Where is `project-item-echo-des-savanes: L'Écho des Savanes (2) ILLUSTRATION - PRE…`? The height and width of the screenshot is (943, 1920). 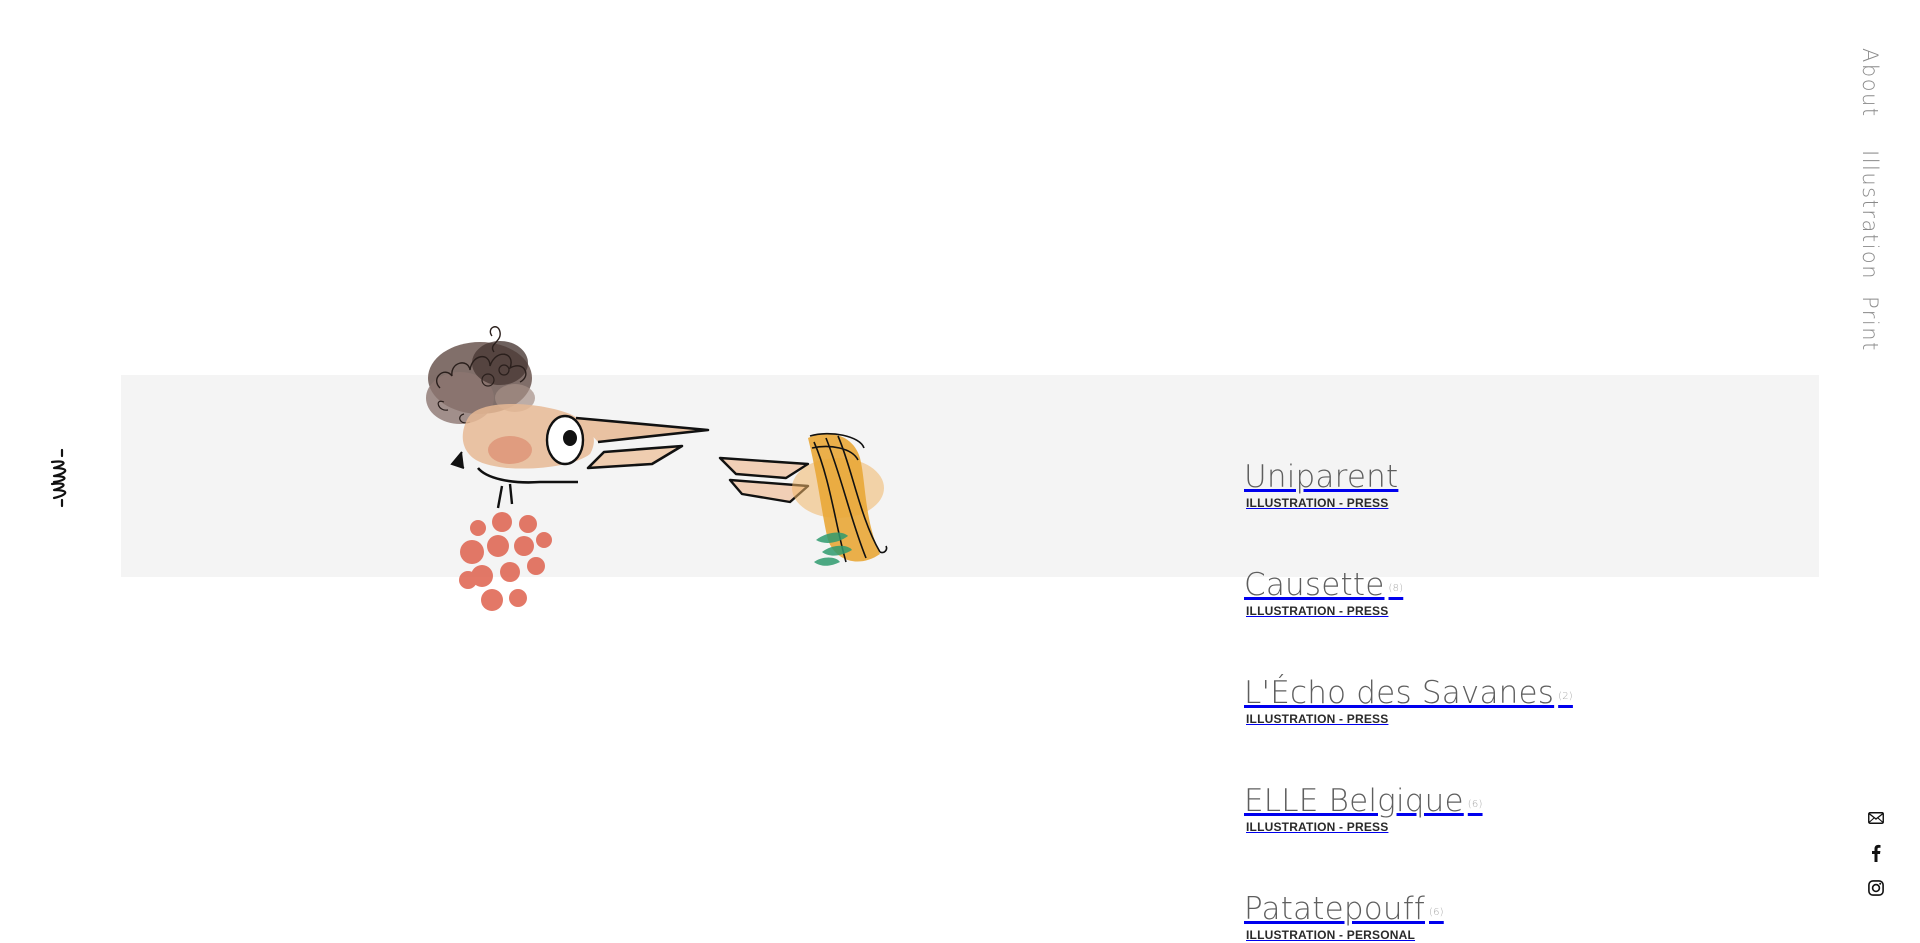 project-item-echo-des-savanes: L'Écho des Savanes (2) ILLUSTRATION - PRE… is located at coordinates (1524, 707).